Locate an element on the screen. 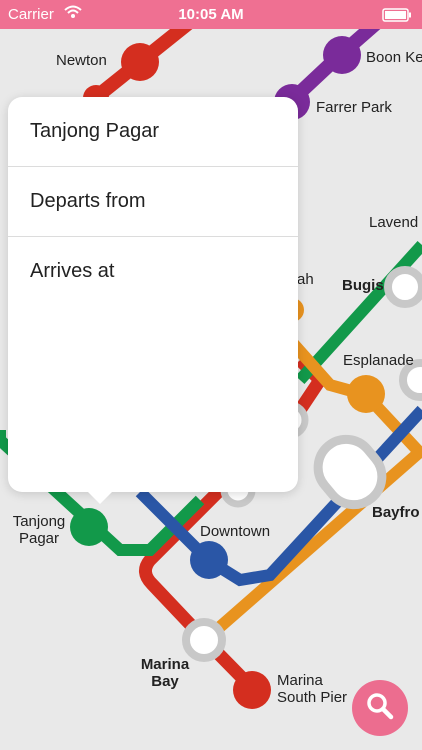 The height and width of the screenshot is (750, 422). status-time: 10:05 AM is located at coordinates (211, 14).